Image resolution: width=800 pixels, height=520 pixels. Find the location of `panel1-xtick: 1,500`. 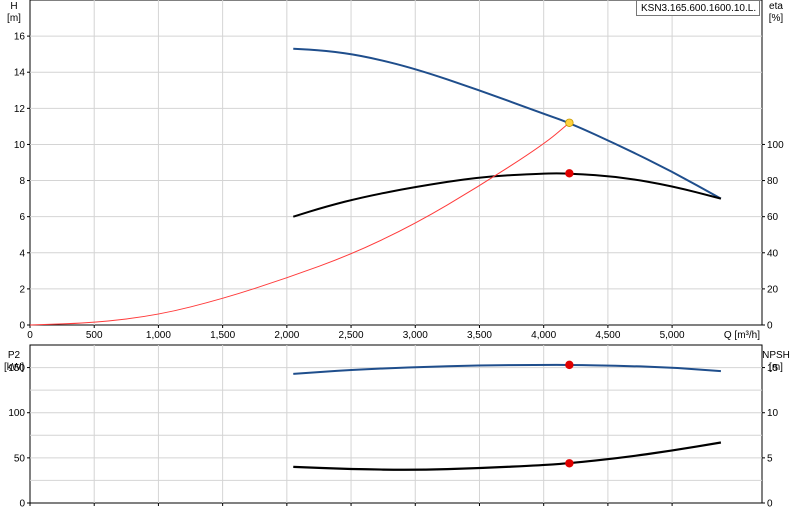

panel1-xtick: 1,500 is located at coordinates (222, 335).